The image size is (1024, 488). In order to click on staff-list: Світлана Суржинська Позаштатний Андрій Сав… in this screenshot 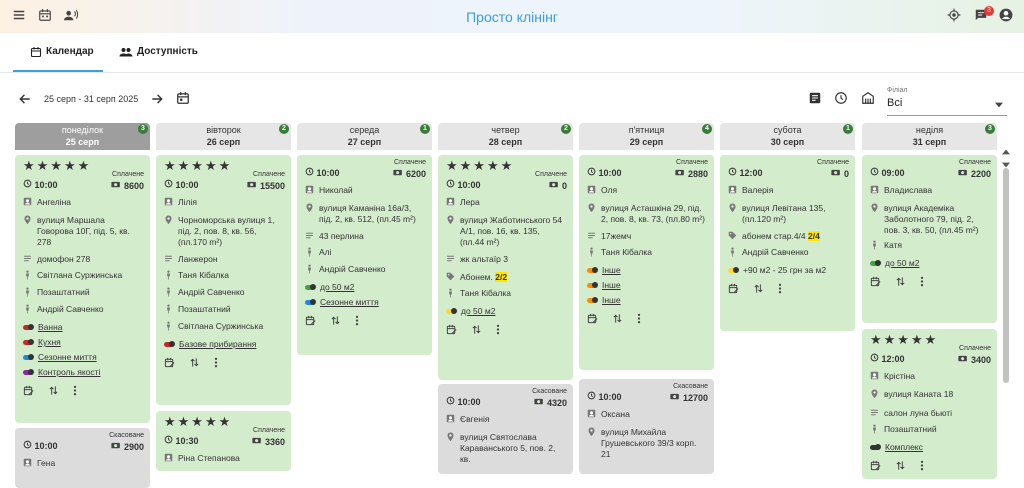, I will do `click(82, 293)`.